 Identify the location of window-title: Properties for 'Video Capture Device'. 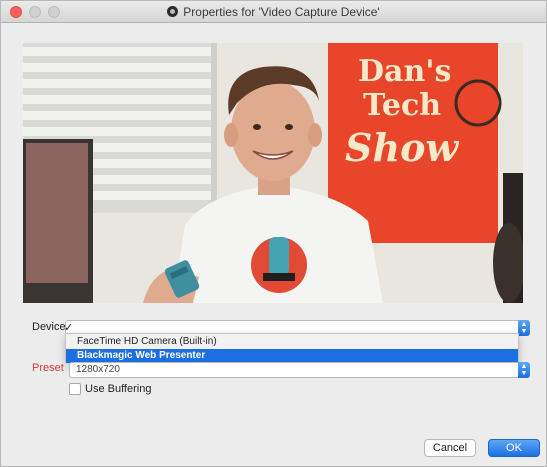
(281, 12).